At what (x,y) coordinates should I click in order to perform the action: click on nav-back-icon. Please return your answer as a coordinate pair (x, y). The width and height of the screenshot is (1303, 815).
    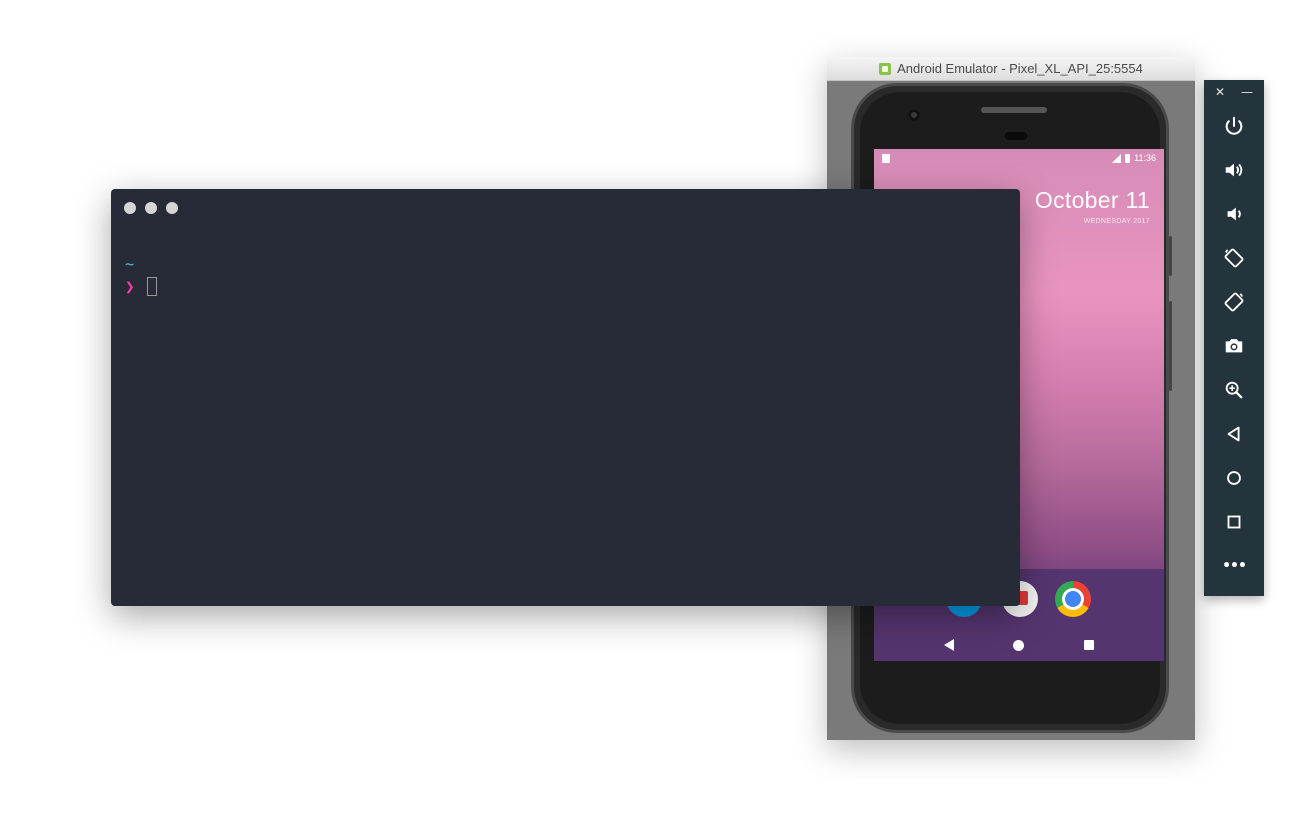
    Looking at the image, I should click on (948, 645).